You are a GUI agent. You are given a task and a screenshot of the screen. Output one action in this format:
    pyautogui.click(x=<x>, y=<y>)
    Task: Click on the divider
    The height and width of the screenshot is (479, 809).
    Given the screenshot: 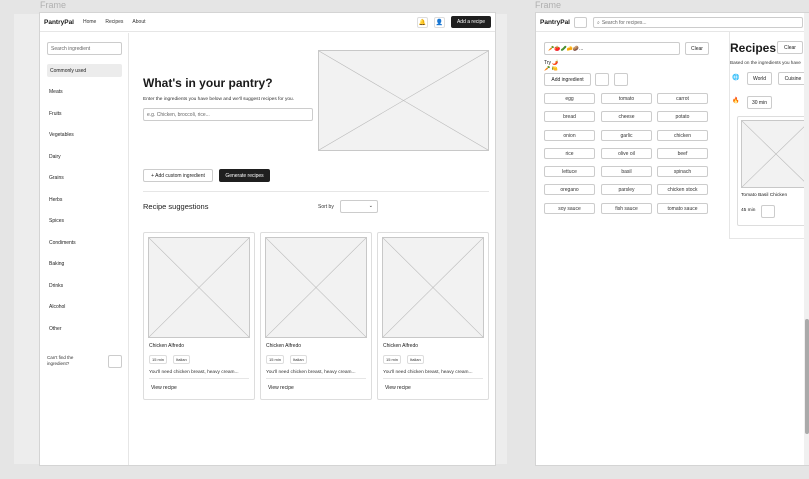 What is the action you would take?
    pyautogui.click(x=433, y=378)
    